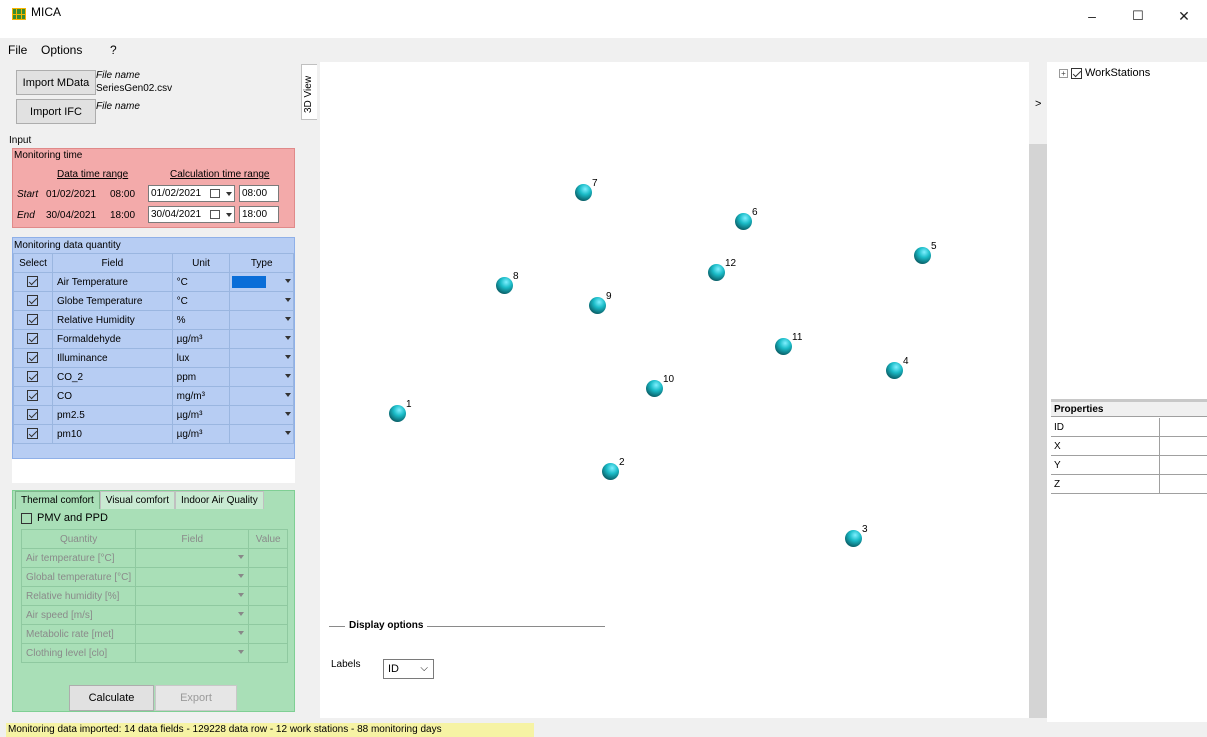 The width and height of the screenshot is (1207, 737). Describe the element at coordinates (191, 214) in the screenshot. I see `calc-end-date-picker: 30/04/2021` at that location.